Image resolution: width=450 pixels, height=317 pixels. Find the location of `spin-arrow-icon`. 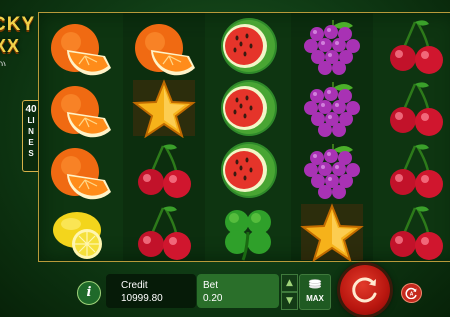

spin-arrow-icon is located at coordinates (364, 290).